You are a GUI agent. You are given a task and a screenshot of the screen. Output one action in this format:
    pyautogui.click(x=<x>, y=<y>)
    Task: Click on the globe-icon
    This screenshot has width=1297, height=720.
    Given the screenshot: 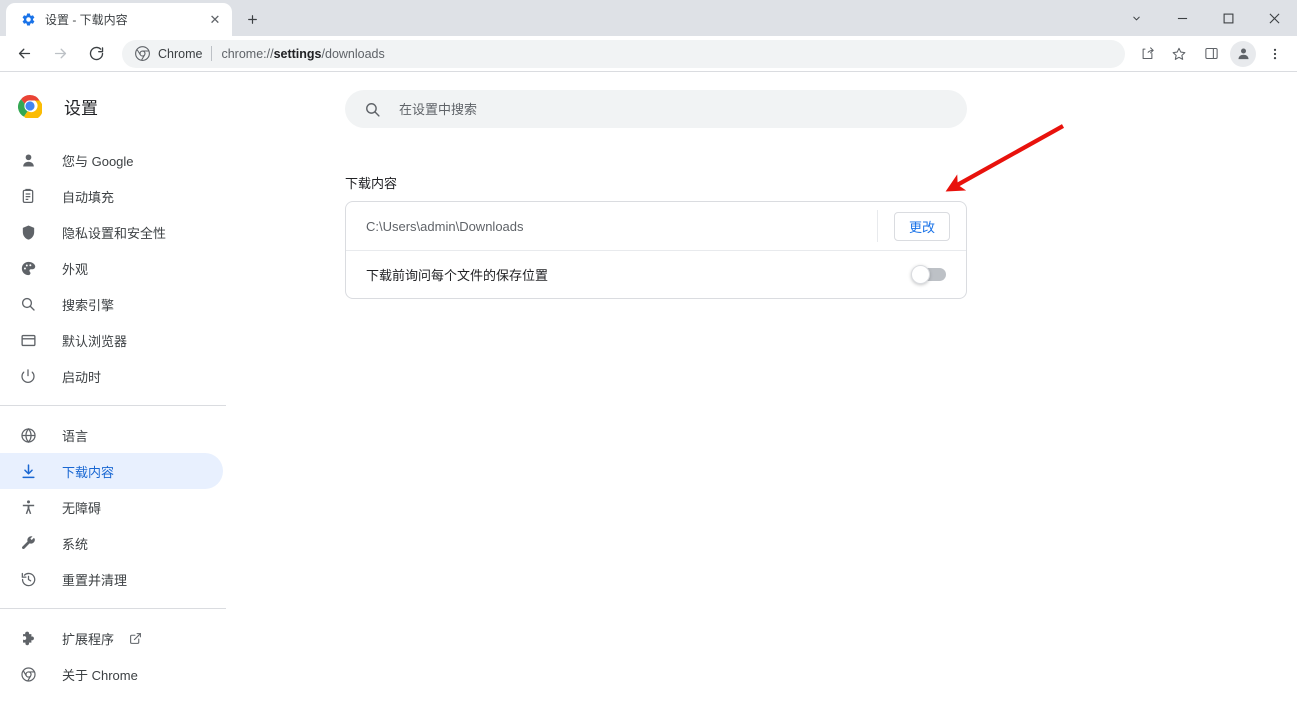 What is the action you would take?
    pyautogui.click(x=28, y=435)
    